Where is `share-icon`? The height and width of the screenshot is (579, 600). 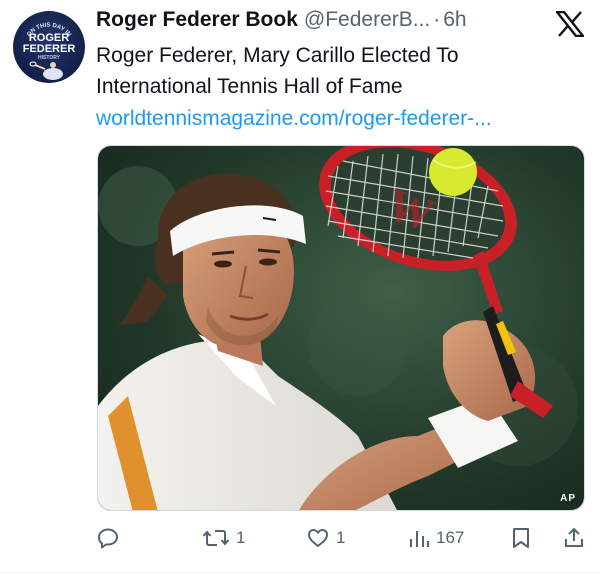 share-icon is located at coordinates (574, 538).